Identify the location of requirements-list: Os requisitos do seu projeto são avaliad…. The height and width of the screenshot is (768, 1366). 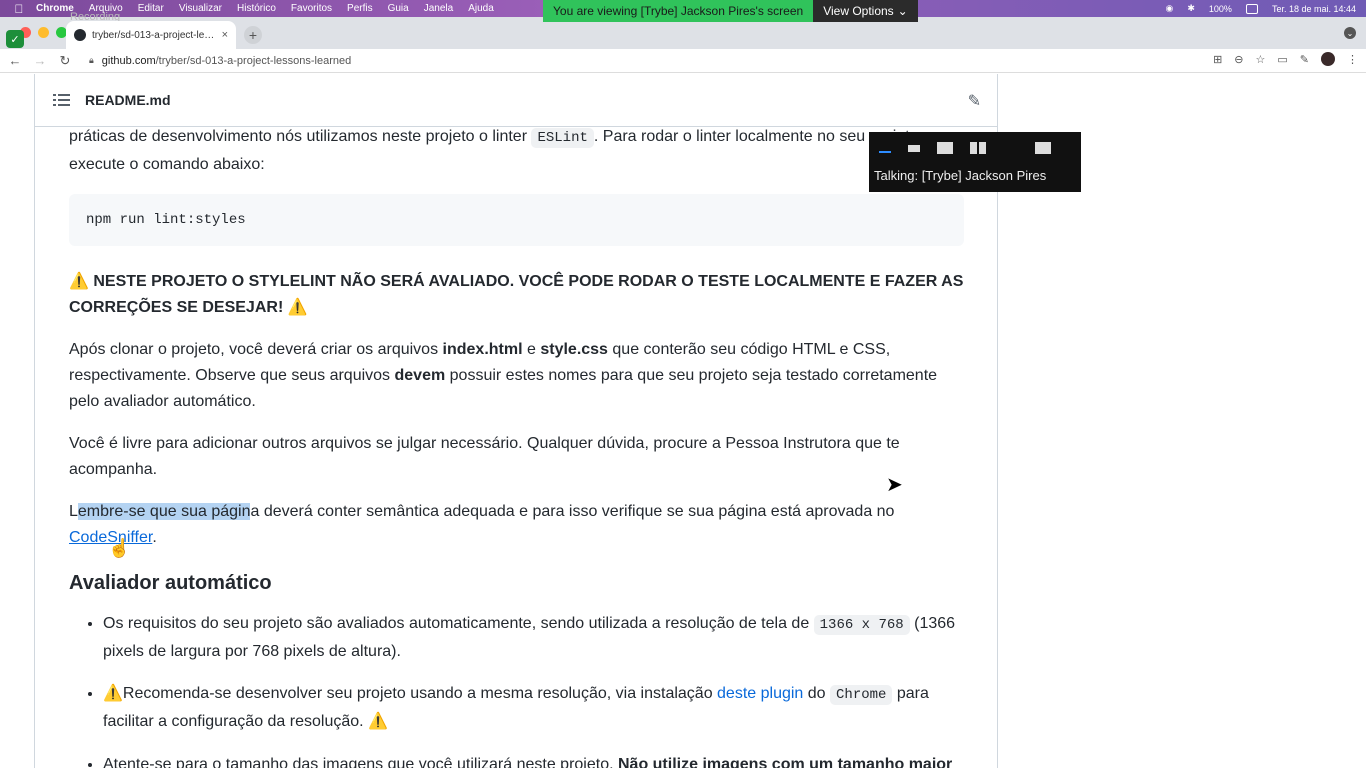
(516, 689).